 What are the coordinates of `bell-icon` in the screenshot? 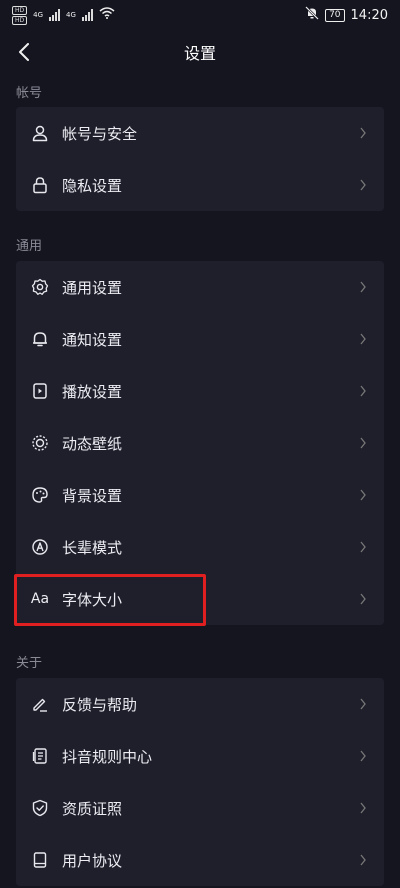 It's located at (40, 339).